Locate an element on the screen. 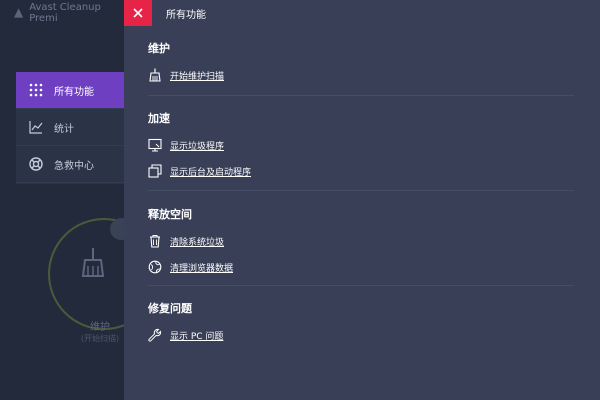 This screenshot has width=600, height=400. sidebar-item-all-features: 所有功能 is located at coordinates (70, 90).